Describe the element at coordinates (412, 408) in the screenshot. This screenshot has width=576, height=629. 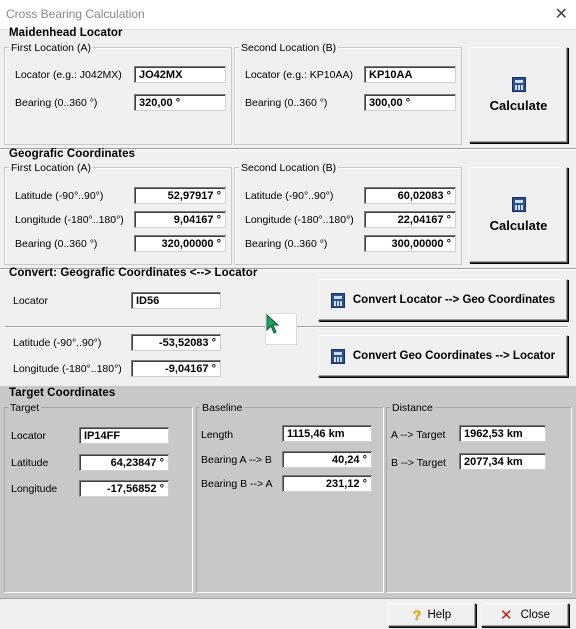
I see `group-legend: Distance` at that location.